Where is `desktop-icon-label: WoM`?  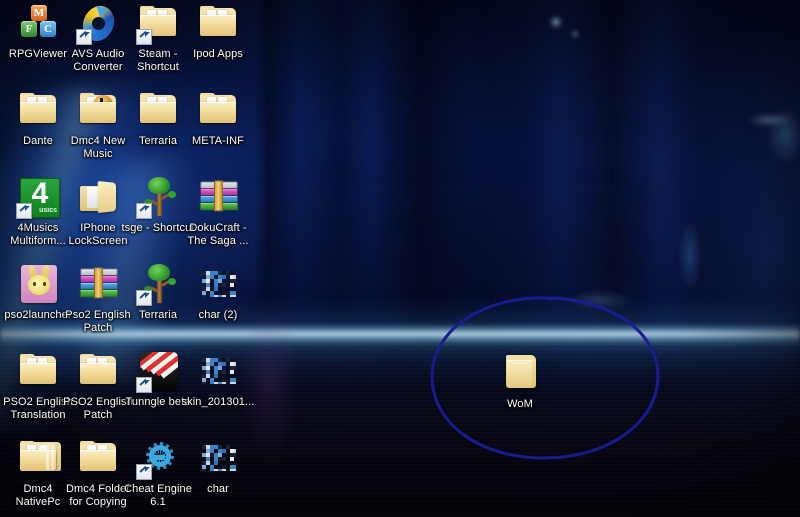 desktop-icon-label: WoM is located at coordinates (520, 404).